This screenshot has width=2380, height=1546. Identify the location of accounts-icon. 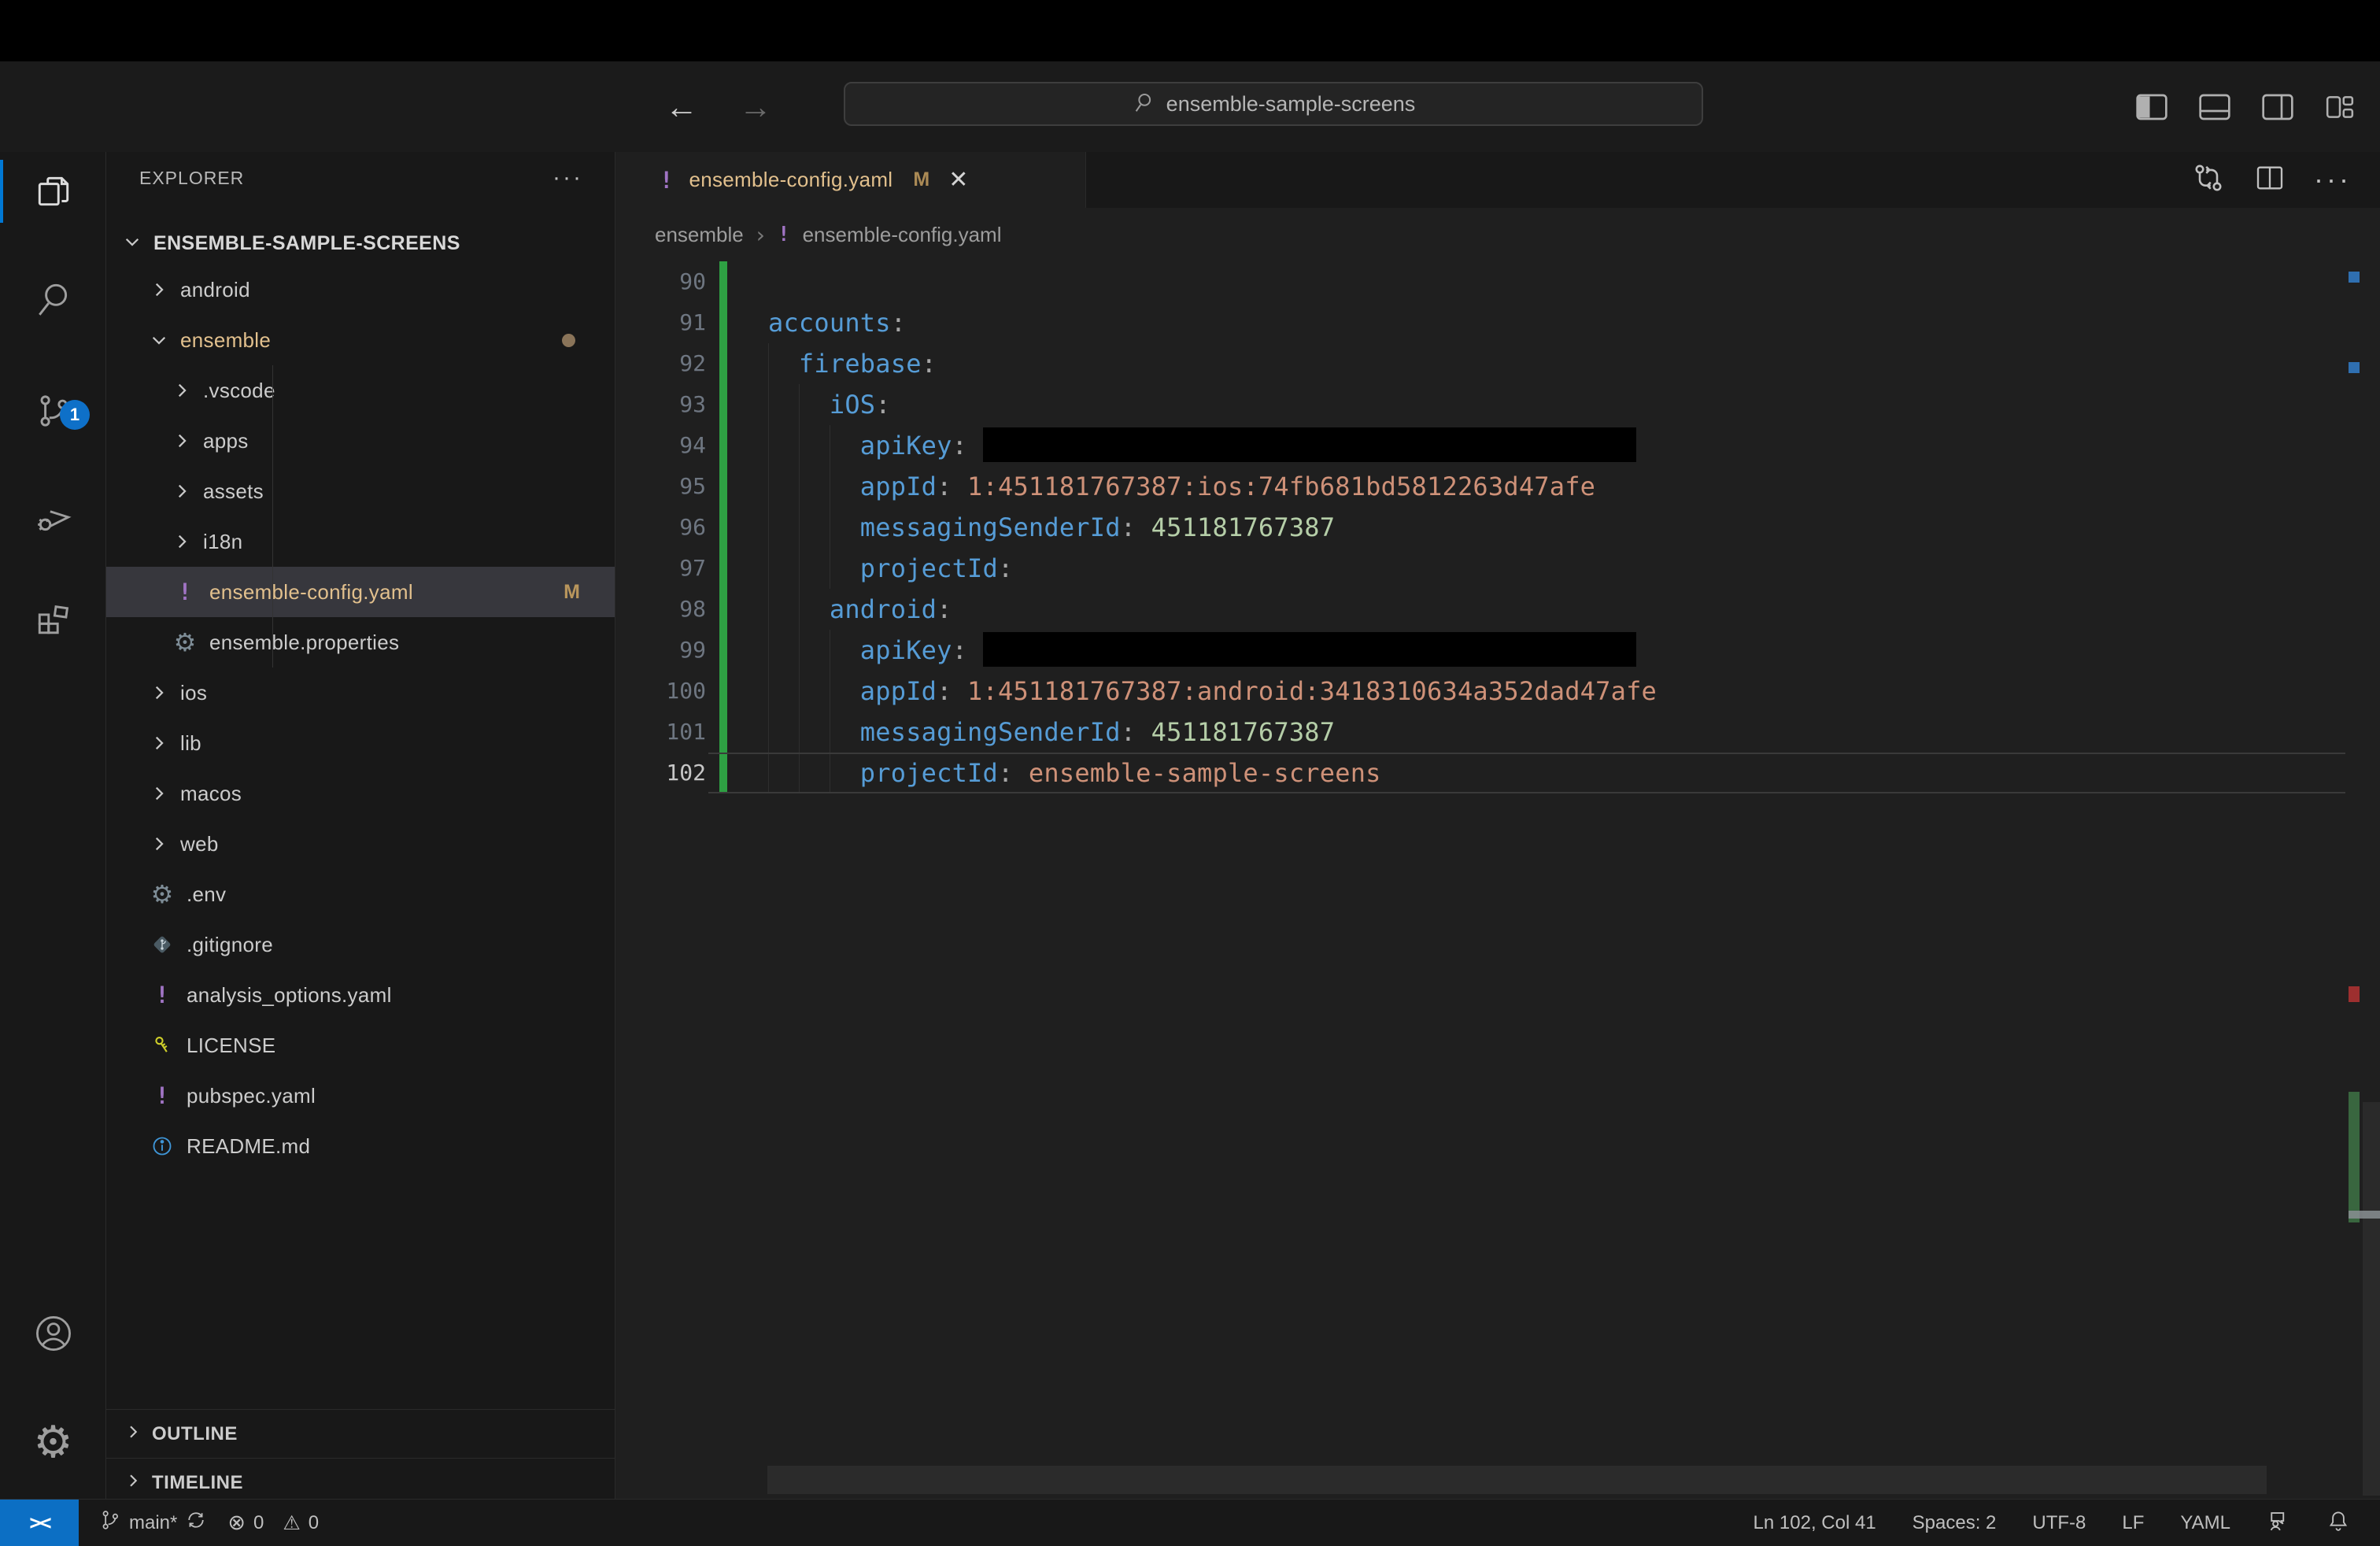
(53, 1334).